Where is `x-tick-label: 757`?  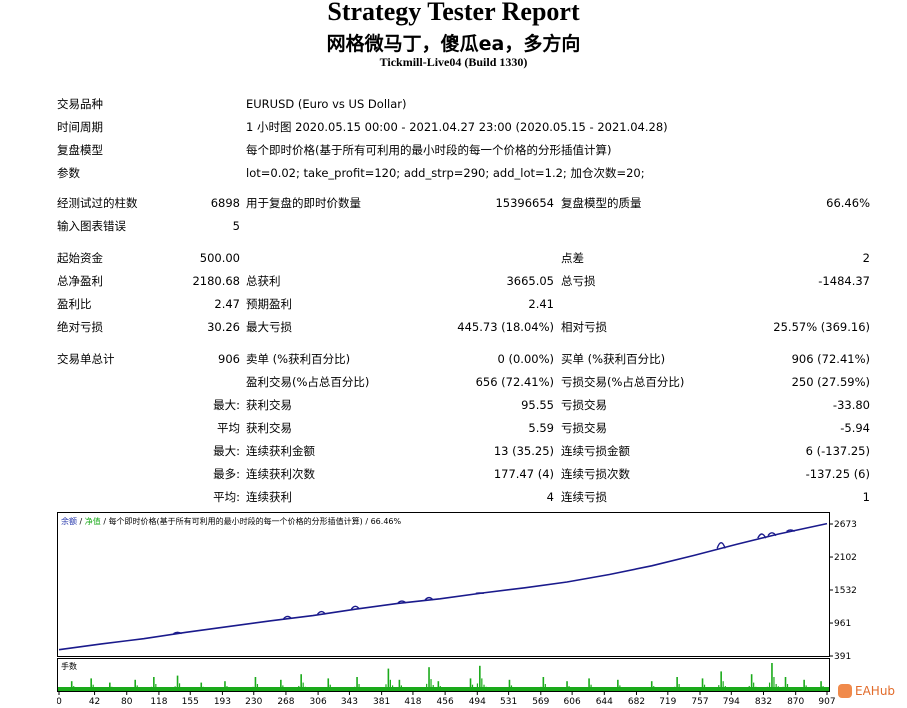 x-tick-label: 757 is located at coordinates (699, 702).